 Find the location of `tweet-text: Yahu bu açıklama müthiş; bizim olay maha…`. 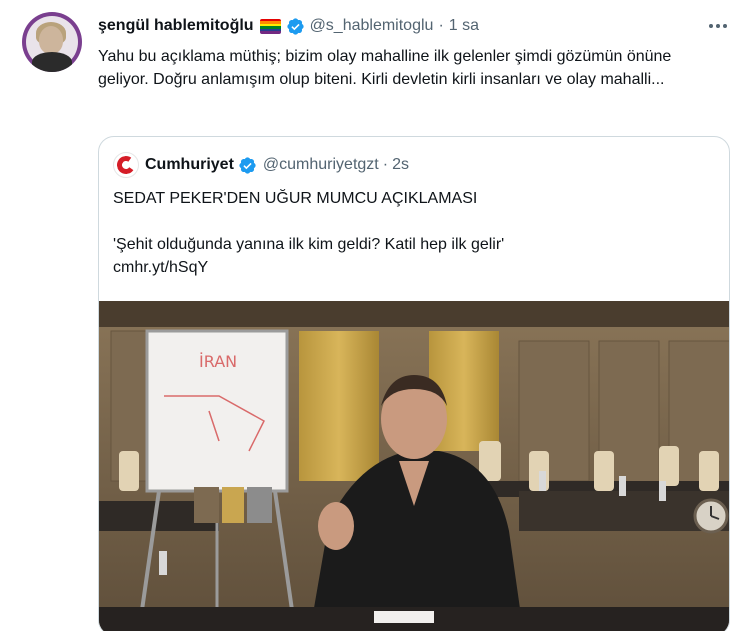

tweet-text: Yahu bu açıklama müthiş; bizim olay maha… is located at coordinates (385, 68).